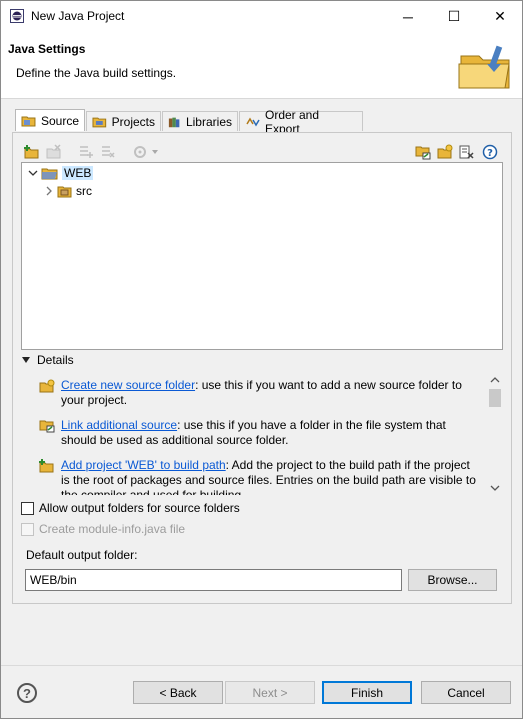 The height and width of the screenshot is (719, 523). Describe the element at coordinates (495, 398) in the screenshot. I see `scrollbar-thumb` at that location.